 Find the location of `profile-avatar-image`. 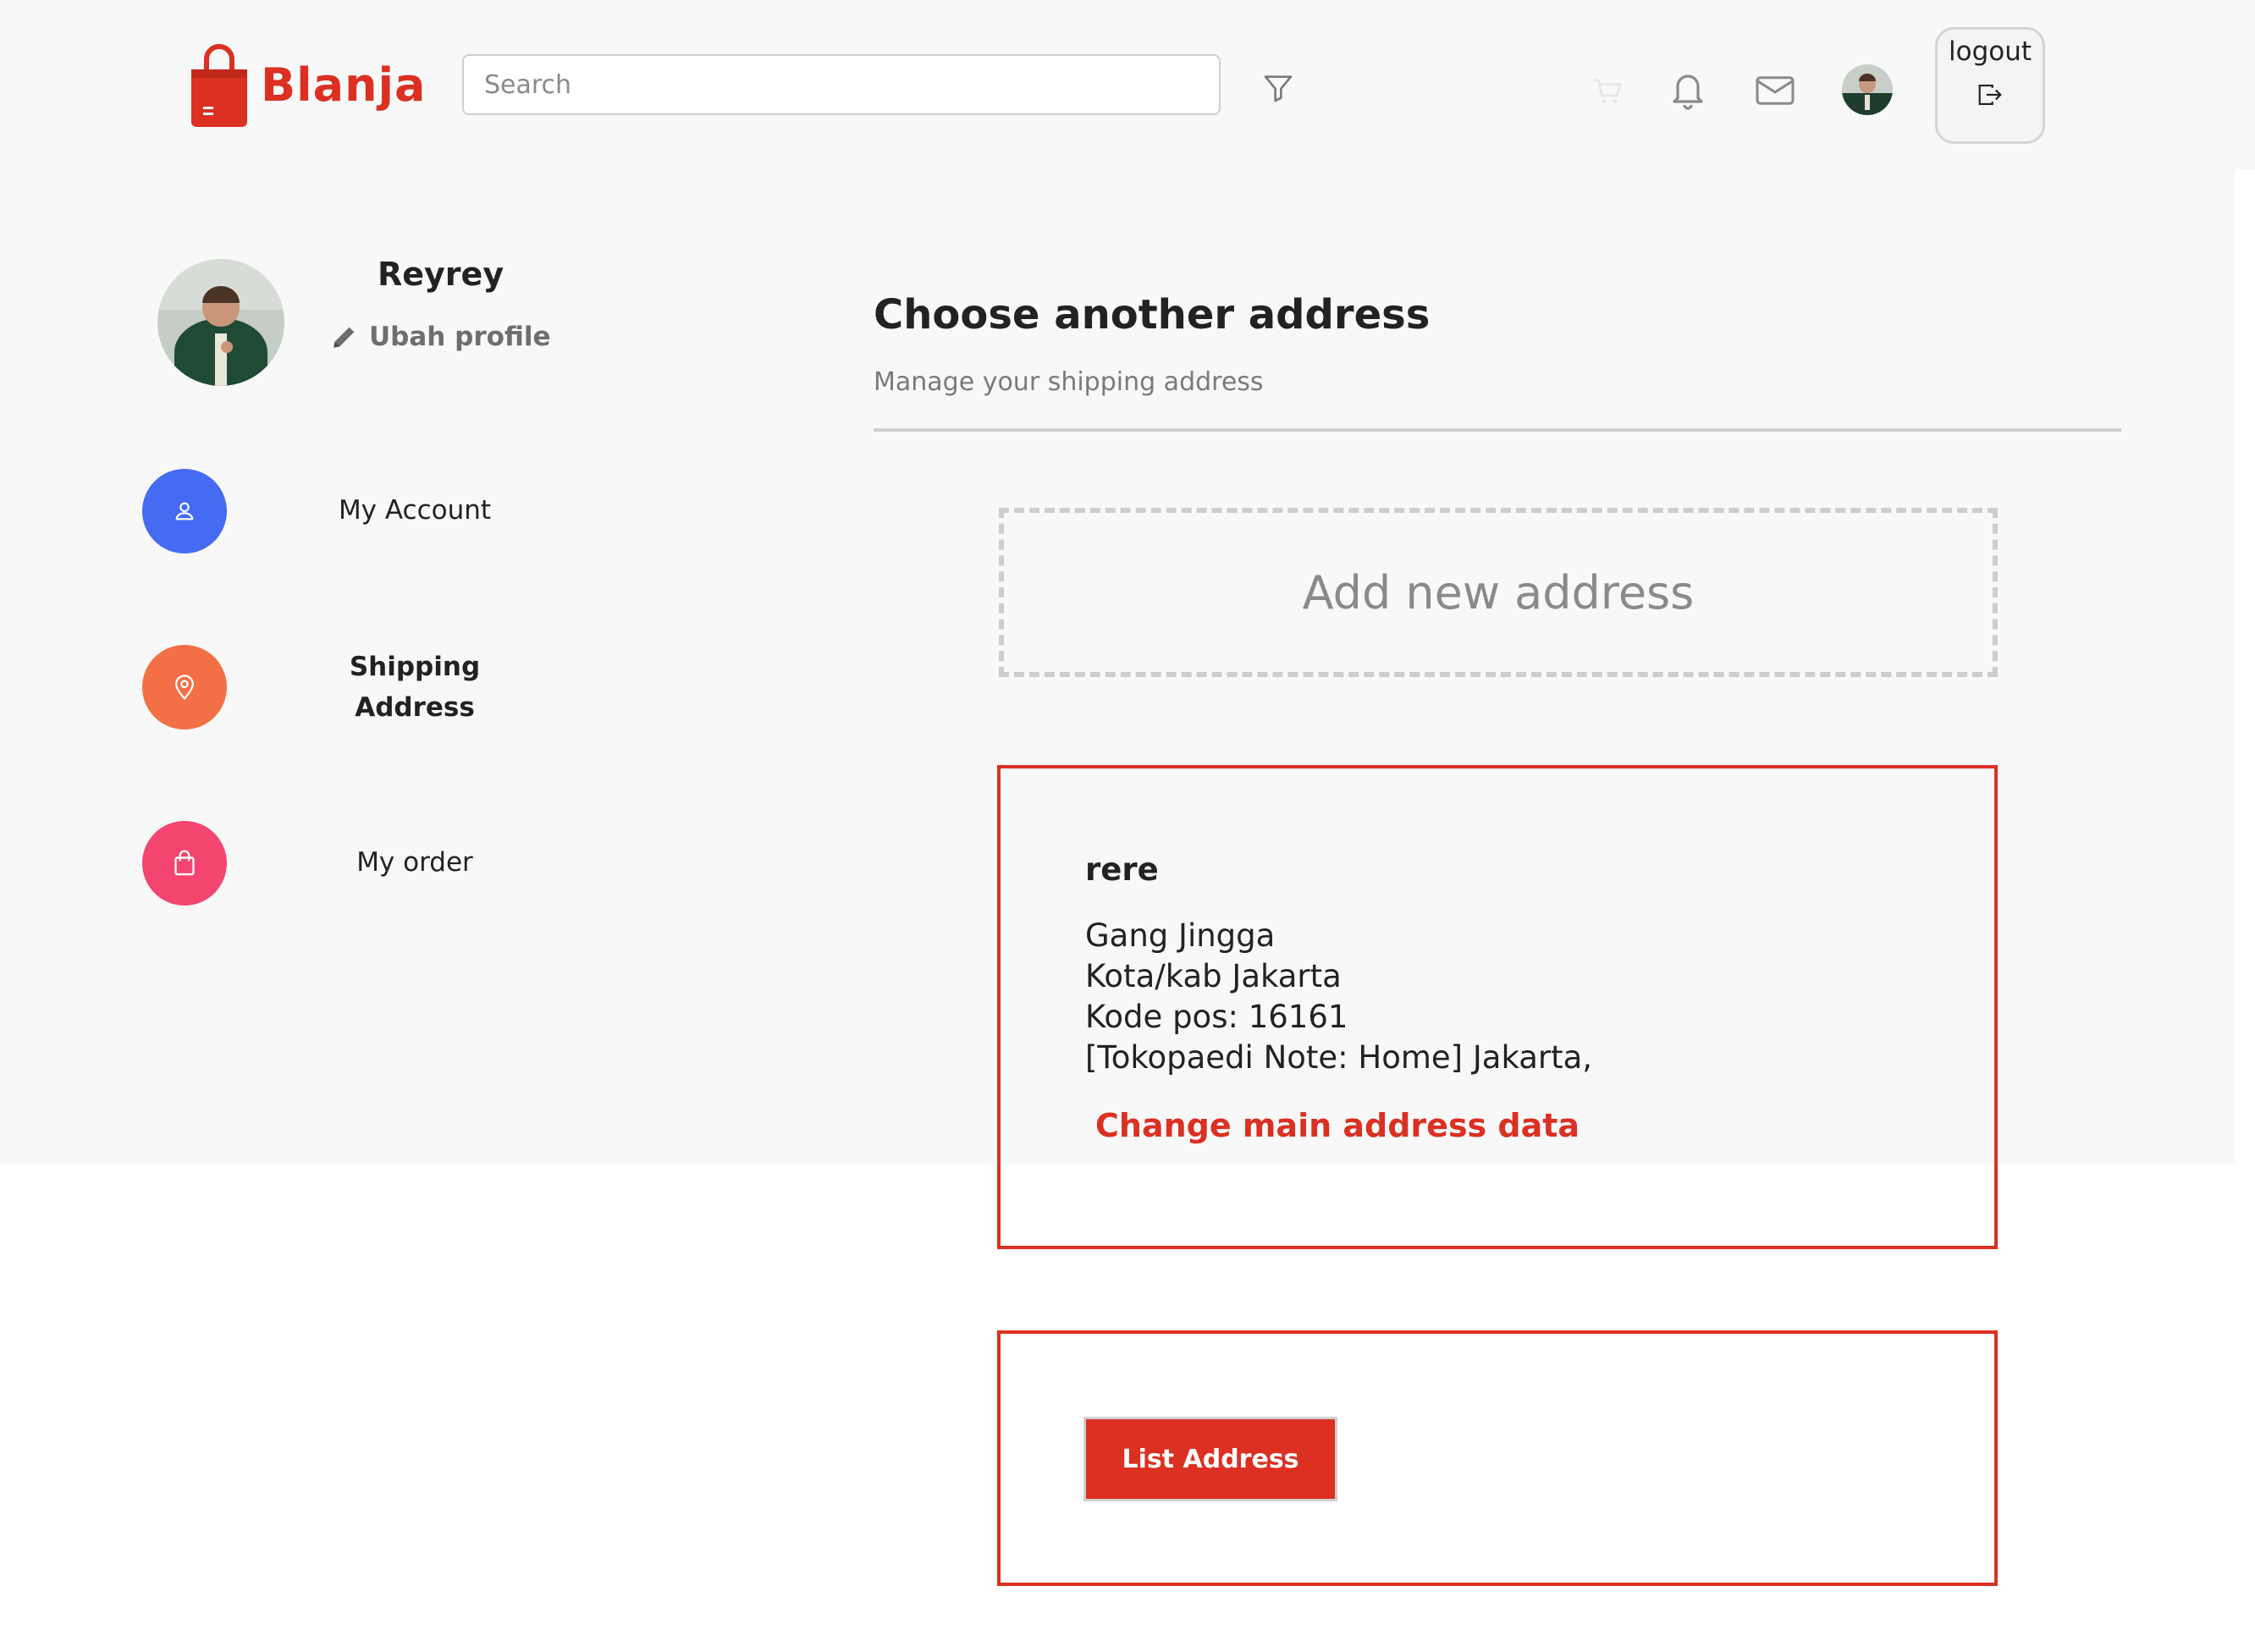

profile-avatar-image is located at coordinates (220, 322).